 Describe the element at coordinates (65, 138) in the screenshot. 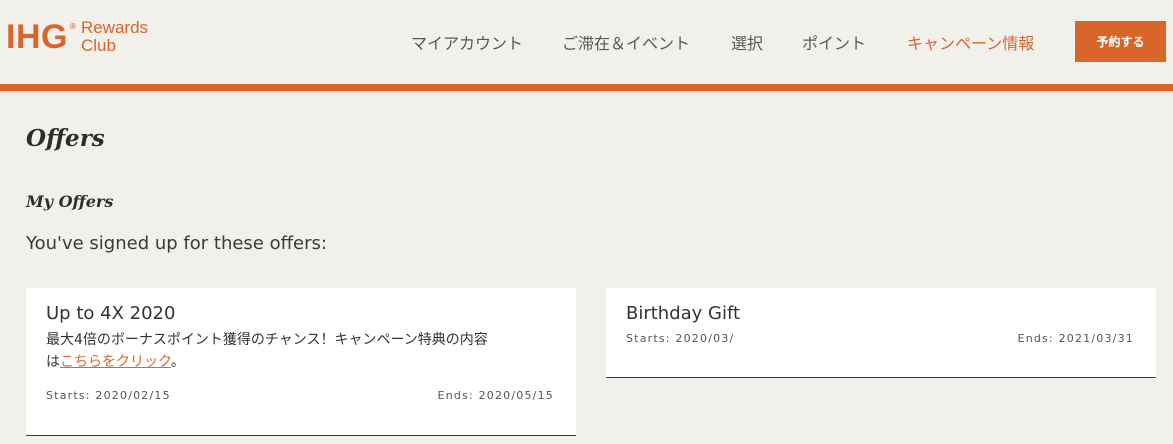

I see `page-title: Offers` at that location.